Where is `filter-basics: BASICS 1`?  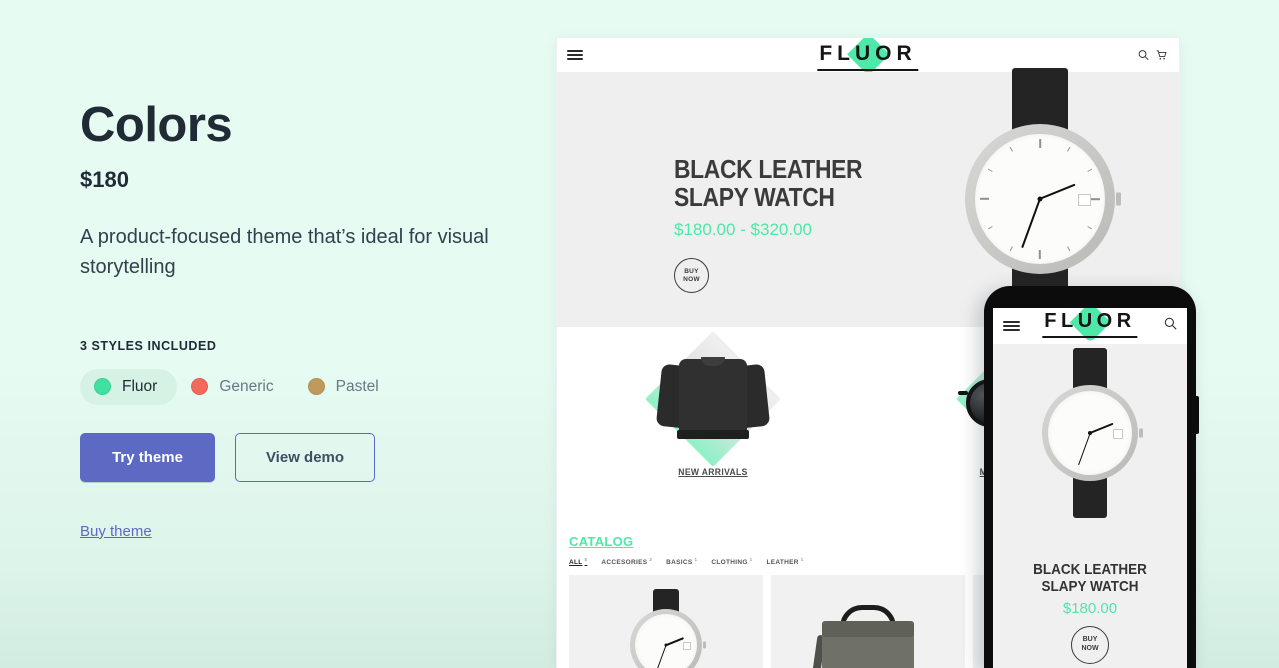
filter-basics: BASICS 1 is located at coordinates (681, 561).